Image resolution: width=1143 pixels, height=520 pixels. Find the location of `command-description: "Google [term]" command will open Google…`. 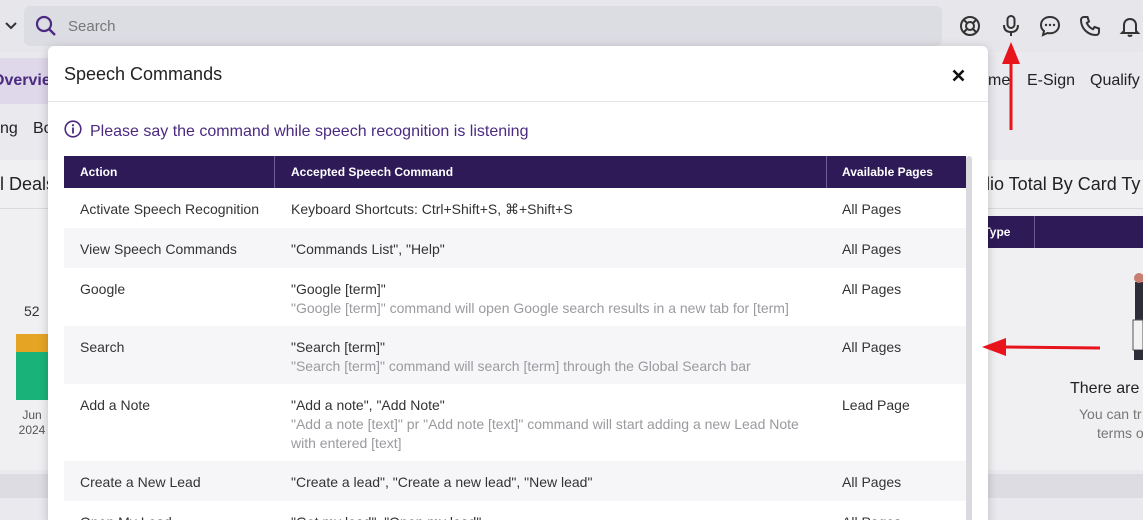

command-description: "Google [term]" command will open Google… is located at coordinates (540, 308).